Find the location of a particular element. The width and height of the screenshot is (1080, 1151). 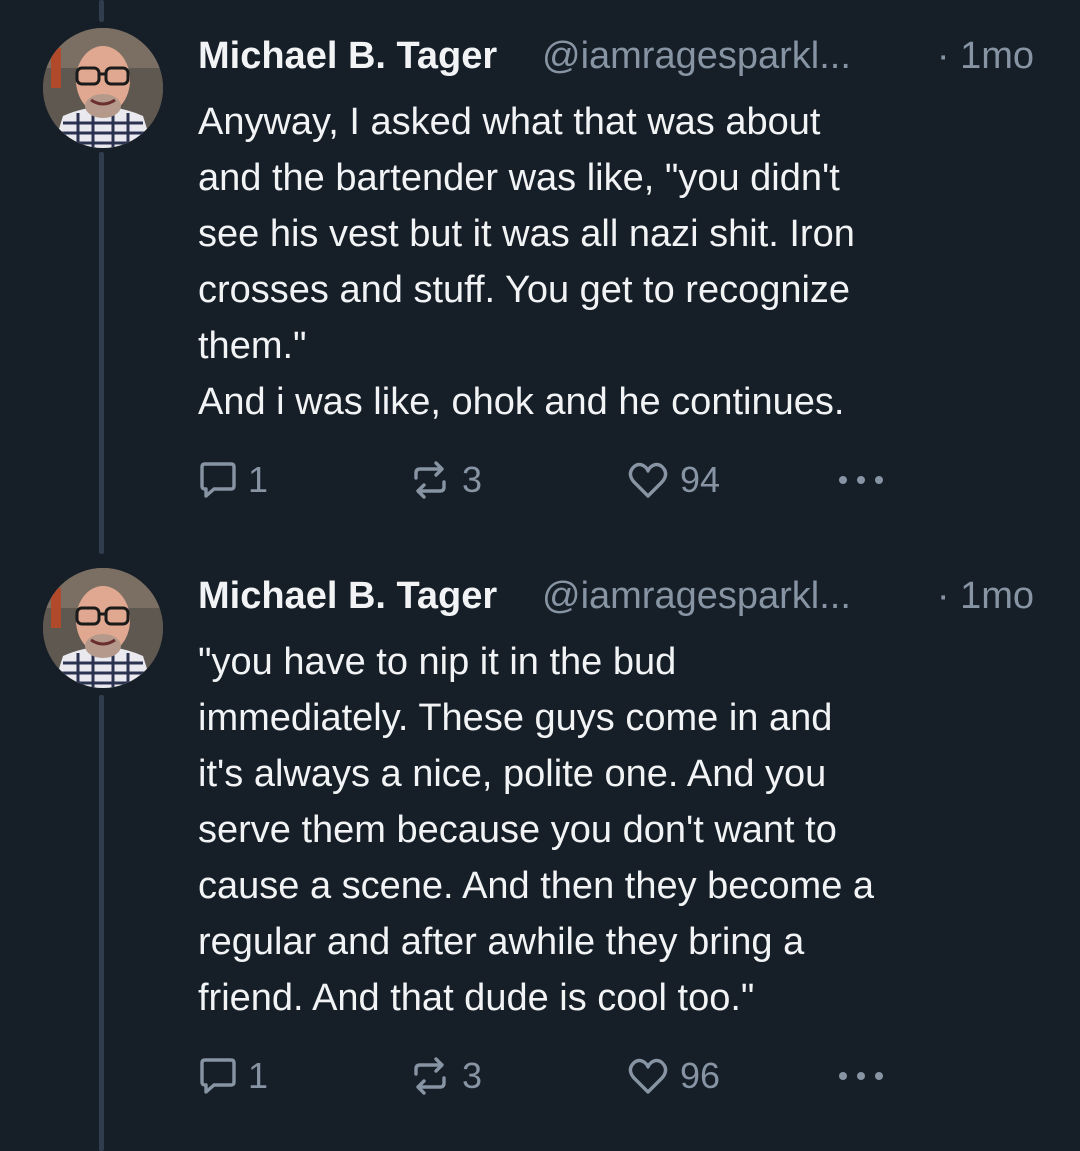

like-button: 96 is located at coordinates (673, 1076).